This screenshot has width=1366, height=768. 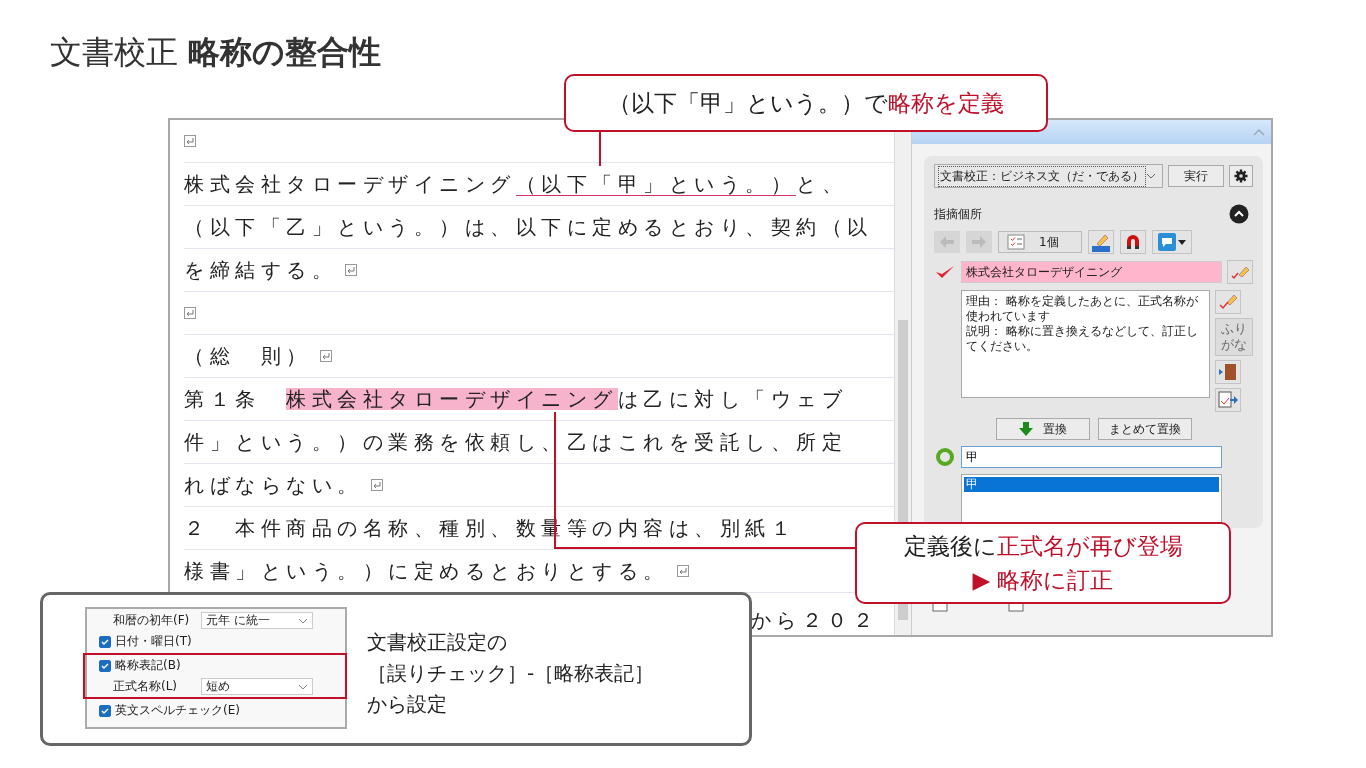 What do you see at coordinates (814, 620) in the screenshot?
I see `document-line: から２０２` at bounding box center [814, 620].